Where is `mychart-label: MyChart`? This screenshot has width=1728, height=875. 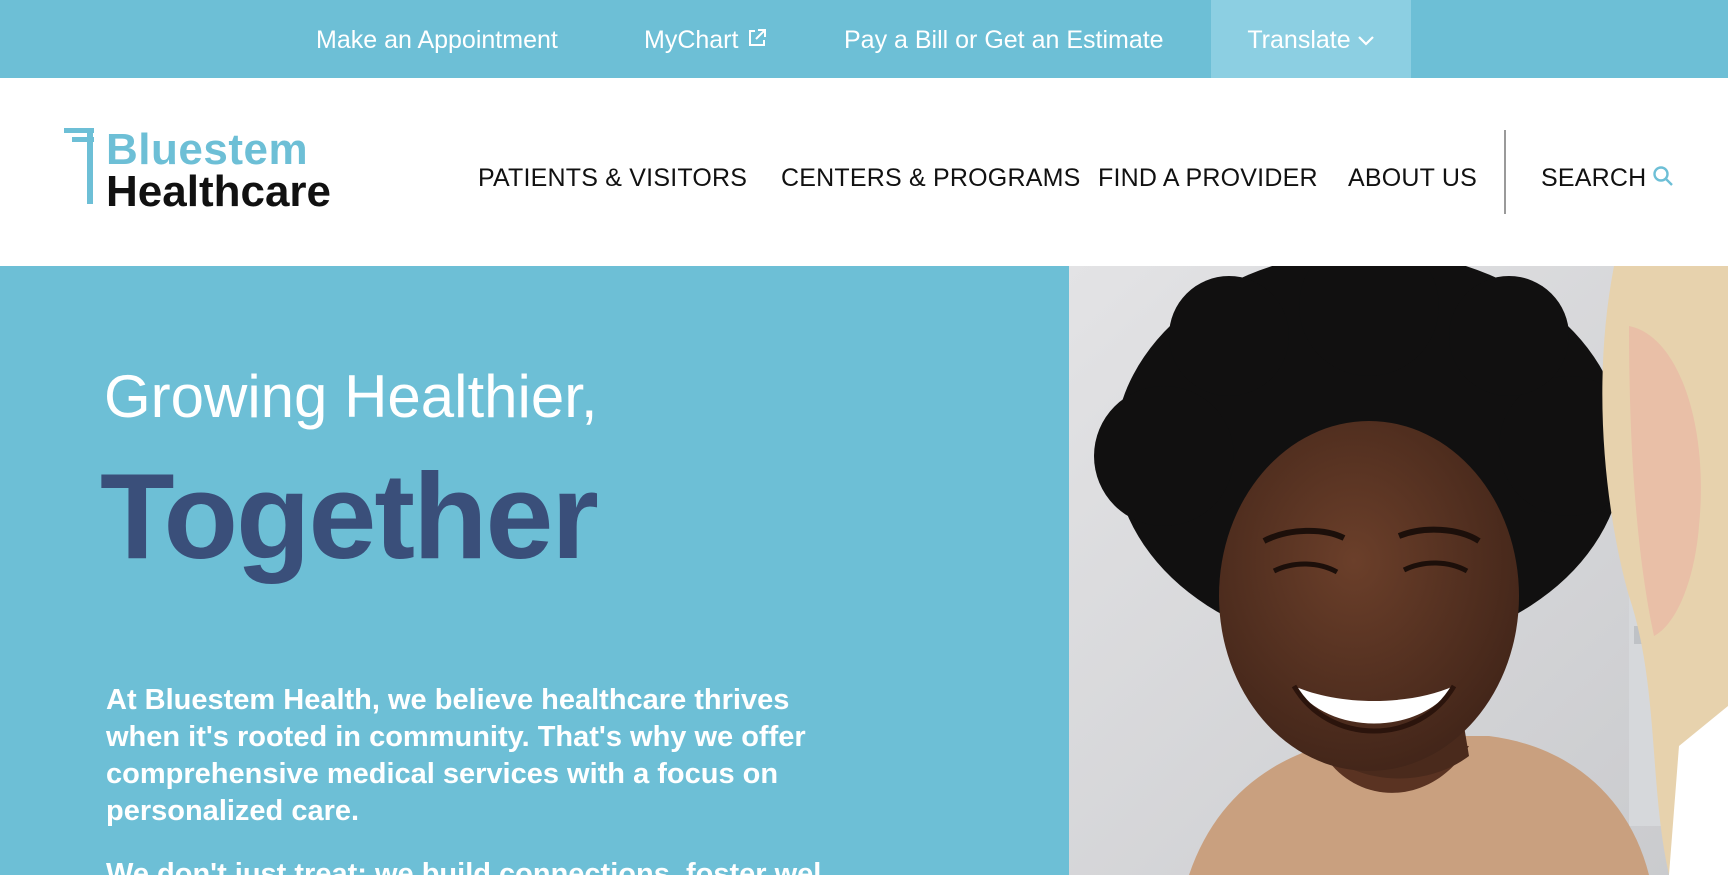 mychart-label: MyChart is located at coordinates (691, 40).